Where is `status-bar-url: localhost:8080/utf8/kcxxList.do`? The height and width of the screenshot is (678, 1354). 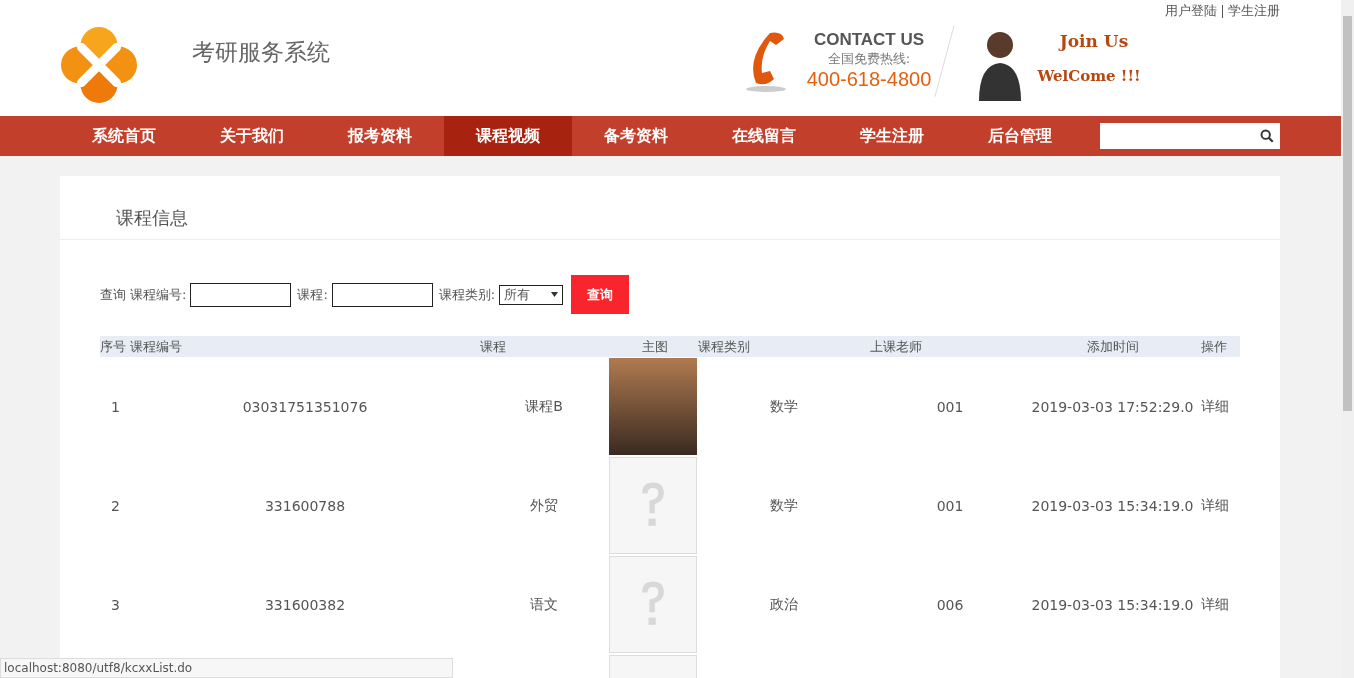
status-bar-url: localhost:8080/utf8/kcxxList.do is located at coordinates (226, 668).